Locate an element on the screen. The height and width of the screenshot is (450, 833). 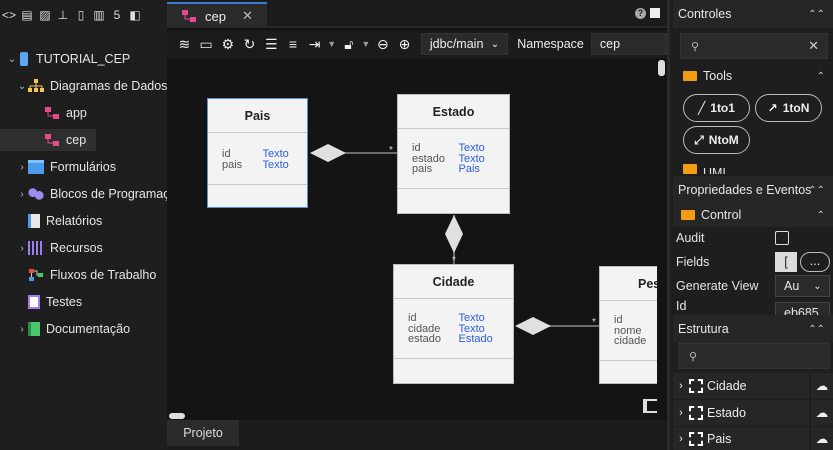
tree-item-fluxos: Fluxos de Trabalho is located at coordinates (78, 275).